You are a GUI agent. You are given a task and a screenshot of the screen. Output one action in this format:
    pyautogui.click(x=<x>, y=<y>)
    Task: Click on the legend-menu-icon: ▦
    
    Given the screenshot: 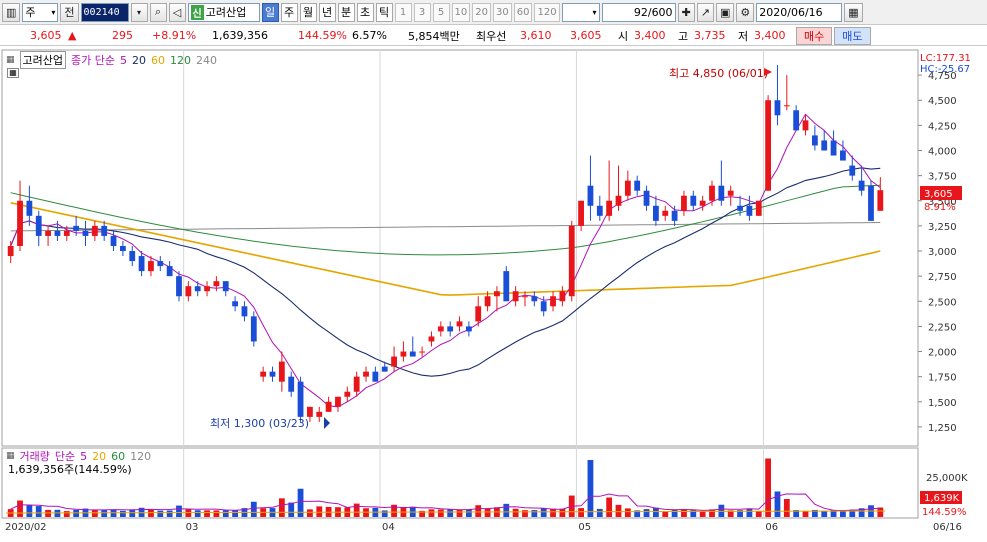 What is the action you would take?
    pyautogui.click(x=10, y=60)
    